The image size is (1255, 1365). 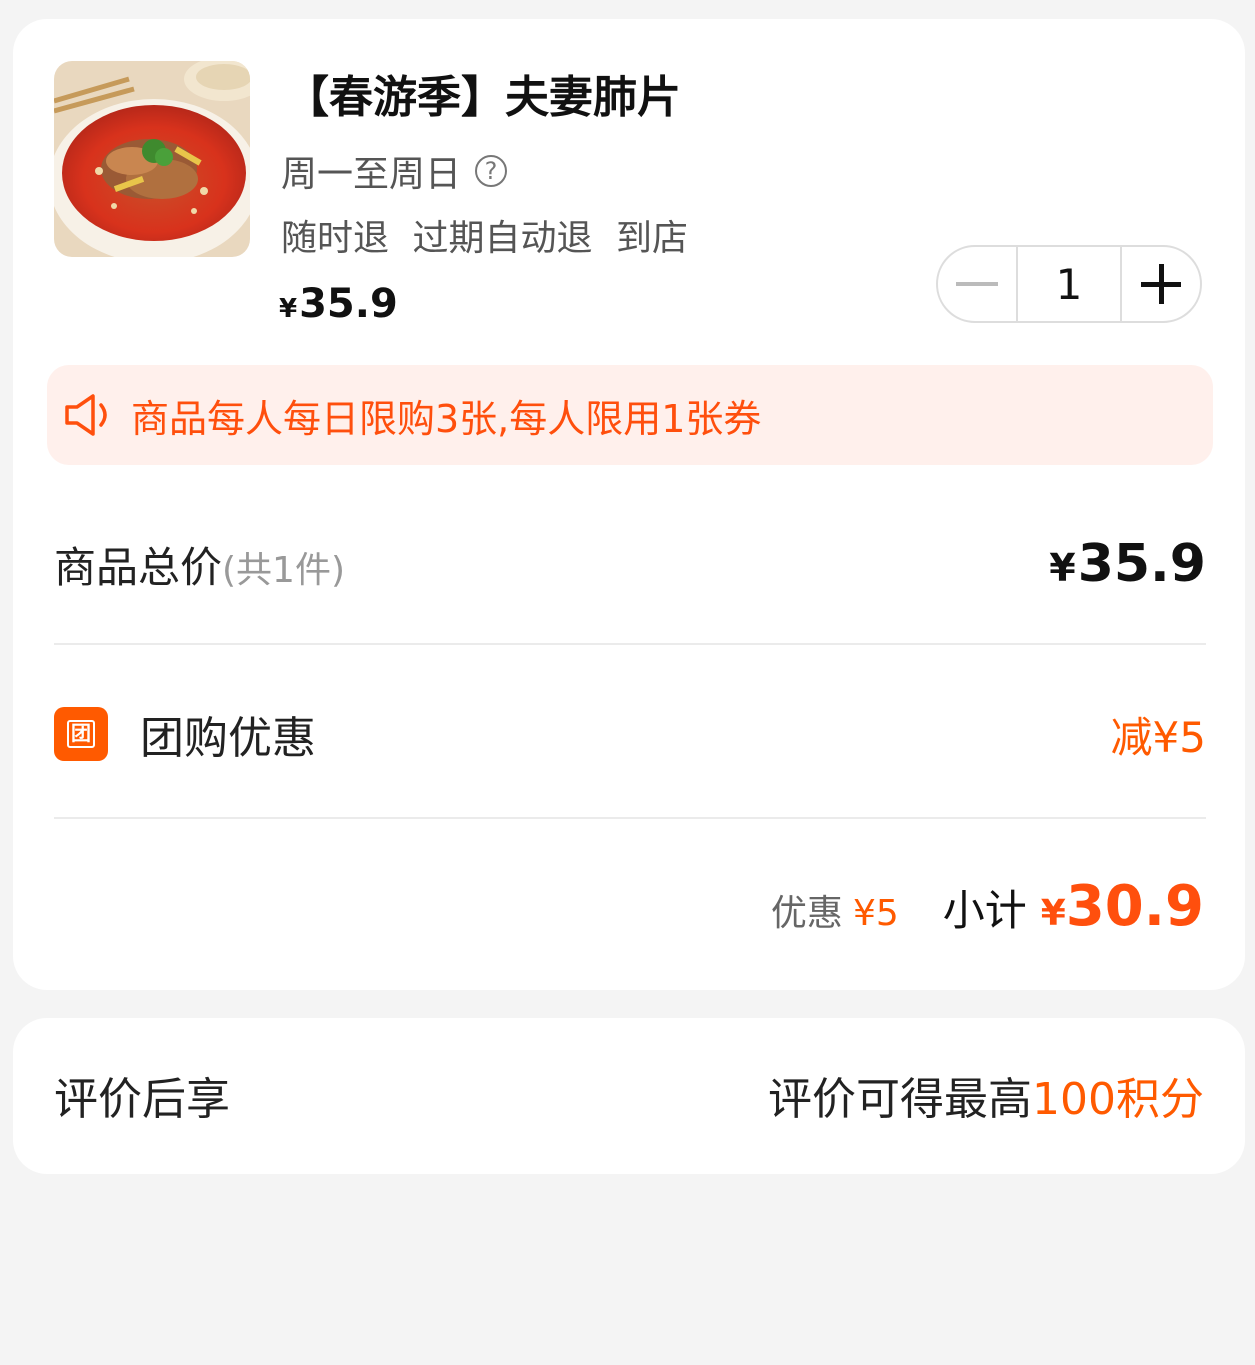 What do you see at coordinates (900, 1099) in the screenshot?
I see `review-reward-prefix: 评价可得最高` at bounding box center [900, 1099].